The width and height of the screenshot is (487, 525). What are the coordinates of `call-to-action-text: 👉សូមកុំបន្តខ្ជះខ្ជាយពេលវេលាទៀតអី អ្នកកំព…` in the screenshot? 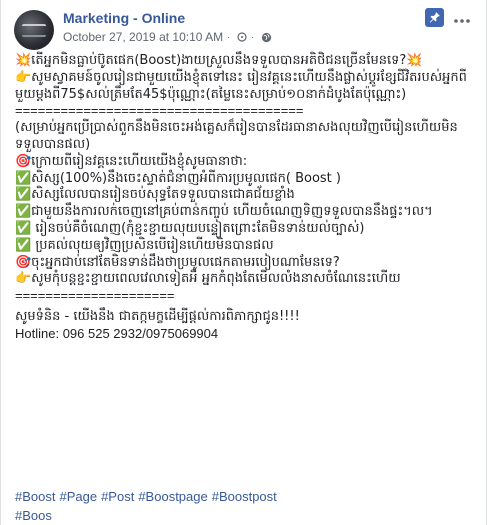 It's located at (208, 279).